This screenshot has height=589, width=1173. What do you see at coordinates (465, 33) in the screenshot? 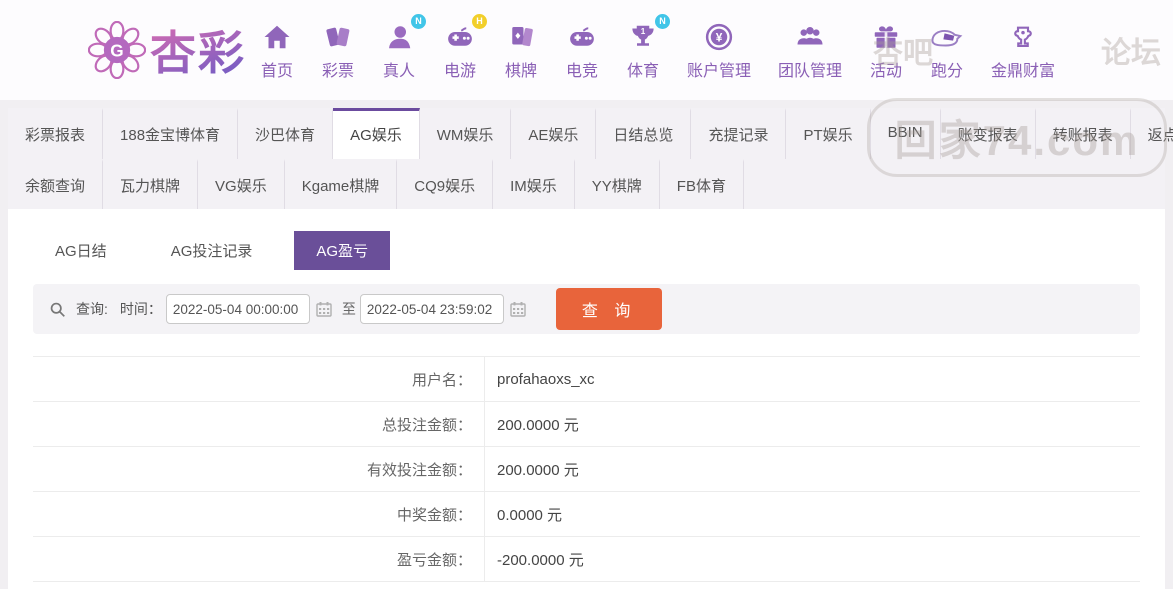
I see `gamepad-icon: H` at bounding box center [465, 33].